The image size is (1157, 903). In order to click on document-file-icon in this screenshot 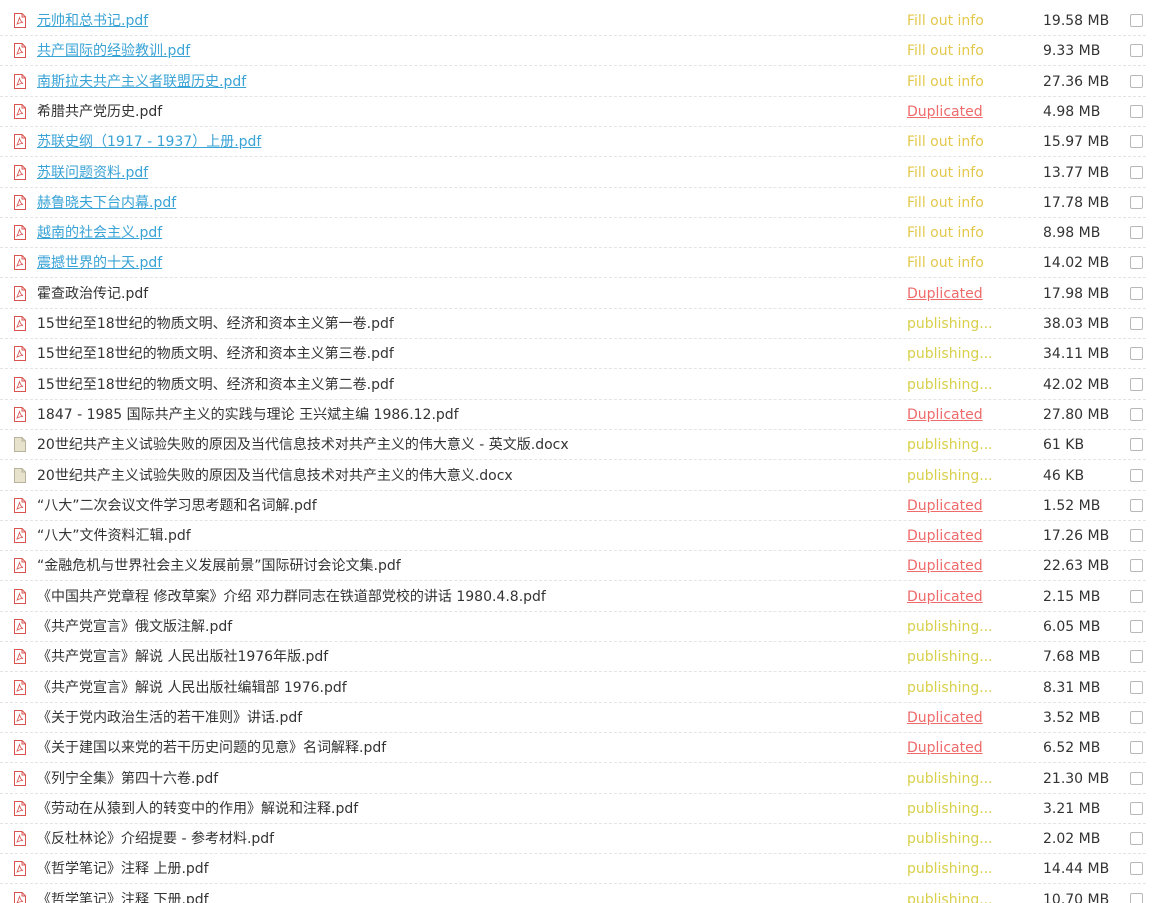, I will do `click(20, 475)`.